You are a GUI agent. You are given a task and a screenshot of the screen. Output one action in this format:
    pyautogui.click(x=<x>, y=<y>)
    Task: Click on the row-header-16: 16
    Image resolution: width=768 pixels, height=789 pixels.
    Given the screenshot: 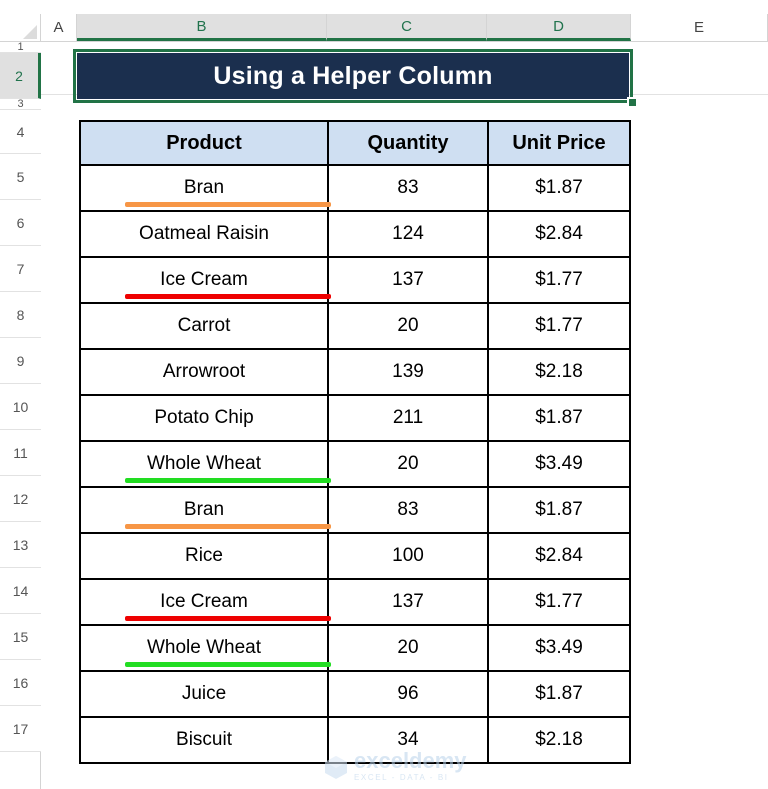 What is the action you would take?
    pyautogui.click(x=20, y=683)
    